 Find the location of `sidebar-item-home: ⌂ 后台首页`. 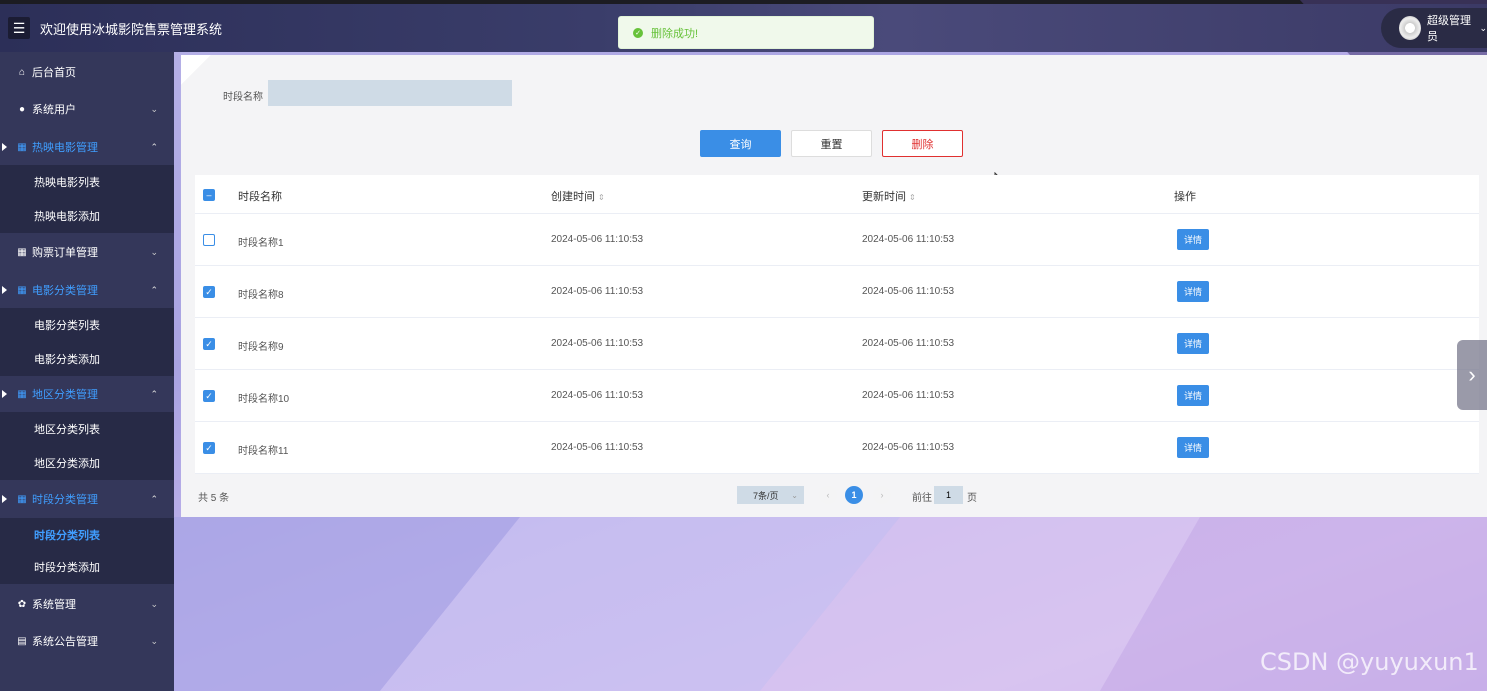

sidebar-item-home: ⌂ 后台首页 is located at coordinates (87, 72).